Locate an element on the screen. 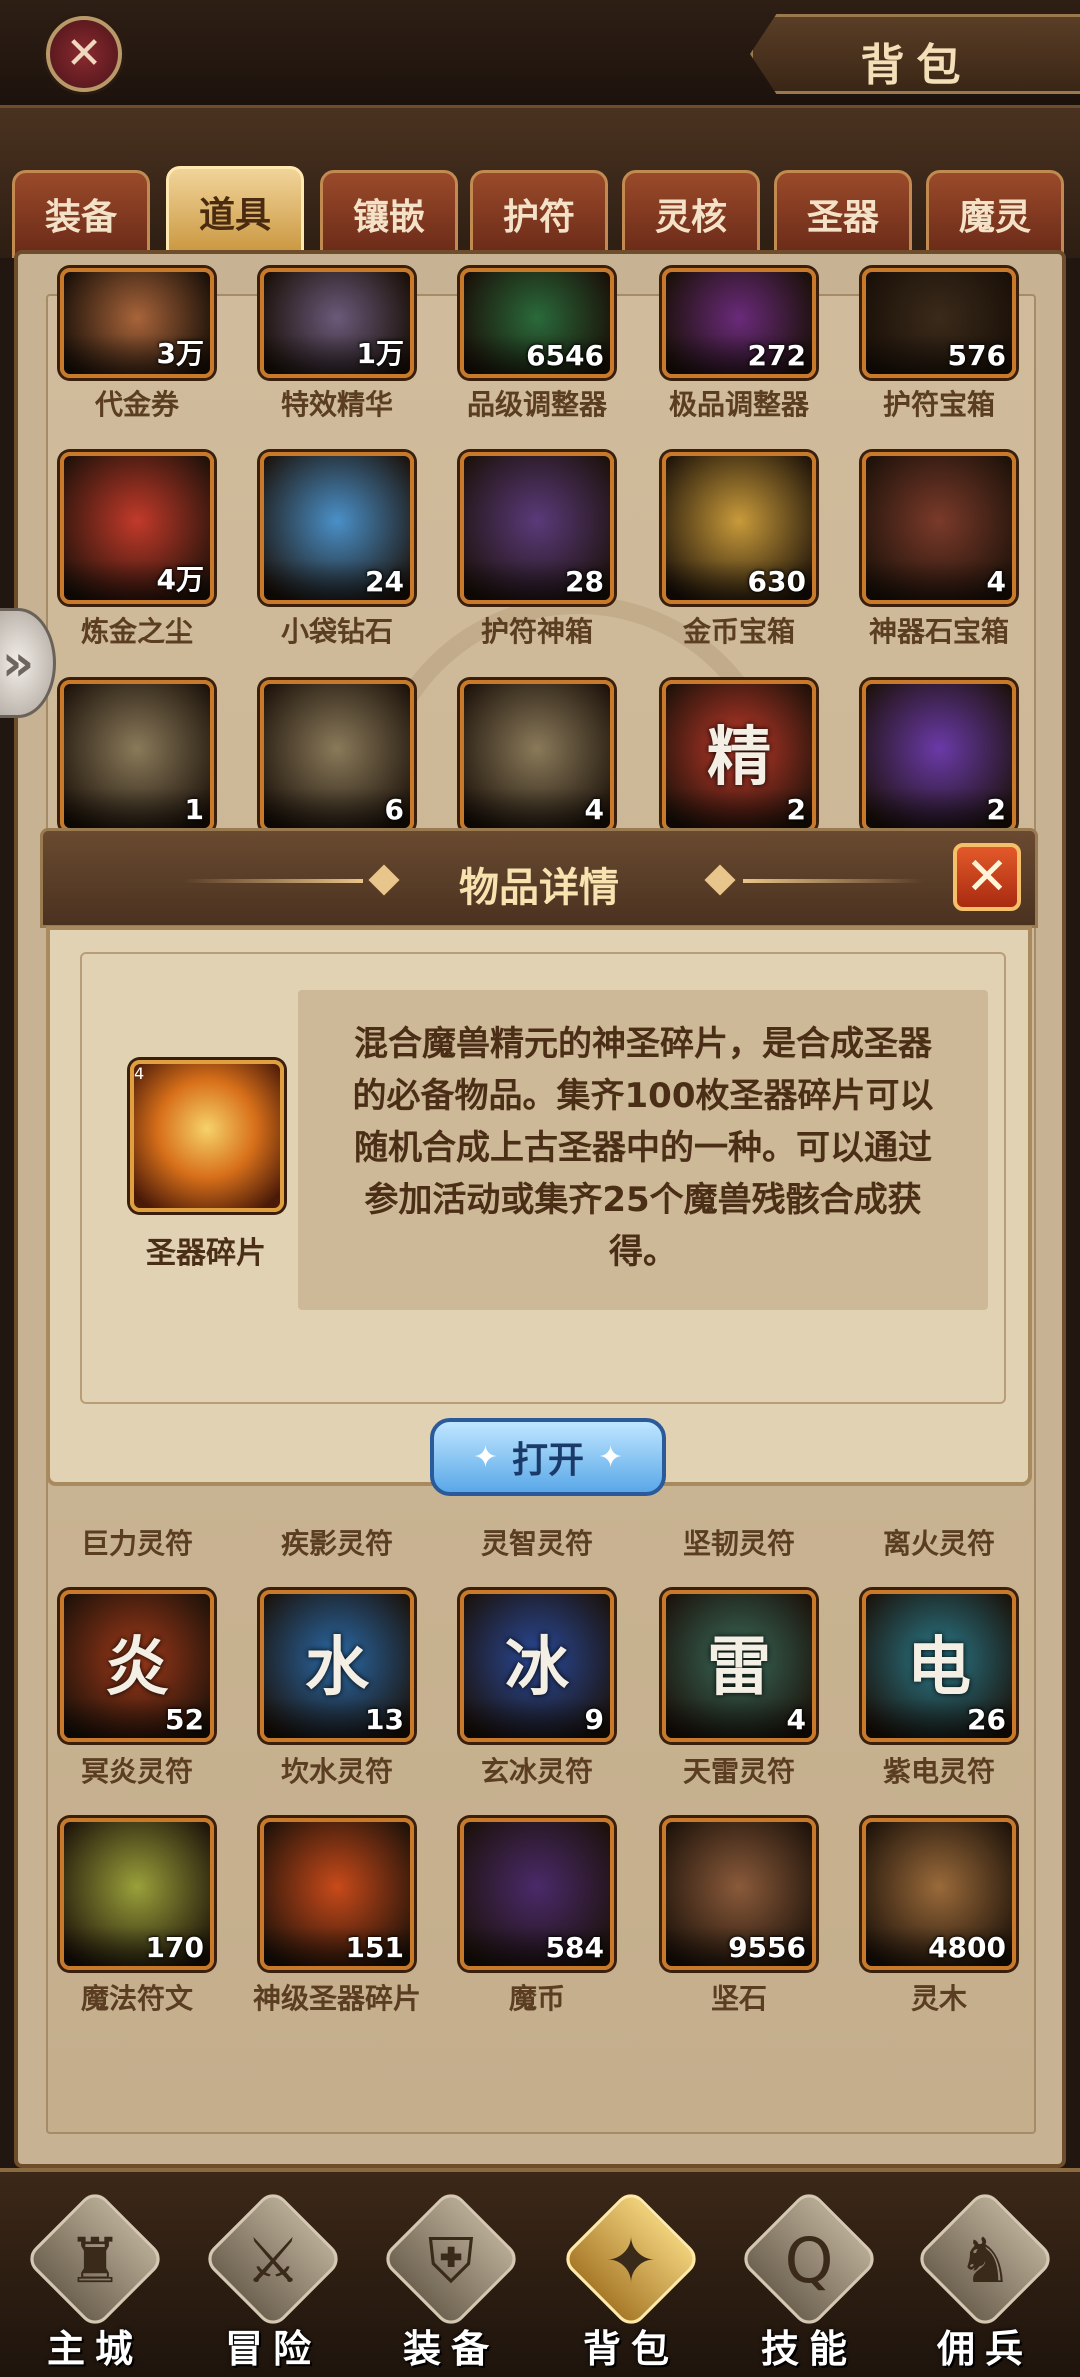 This screenshot has height=2377, width=1080. nav-item-5: ♞ 佣兵 is located at coordinates (985, 2279).